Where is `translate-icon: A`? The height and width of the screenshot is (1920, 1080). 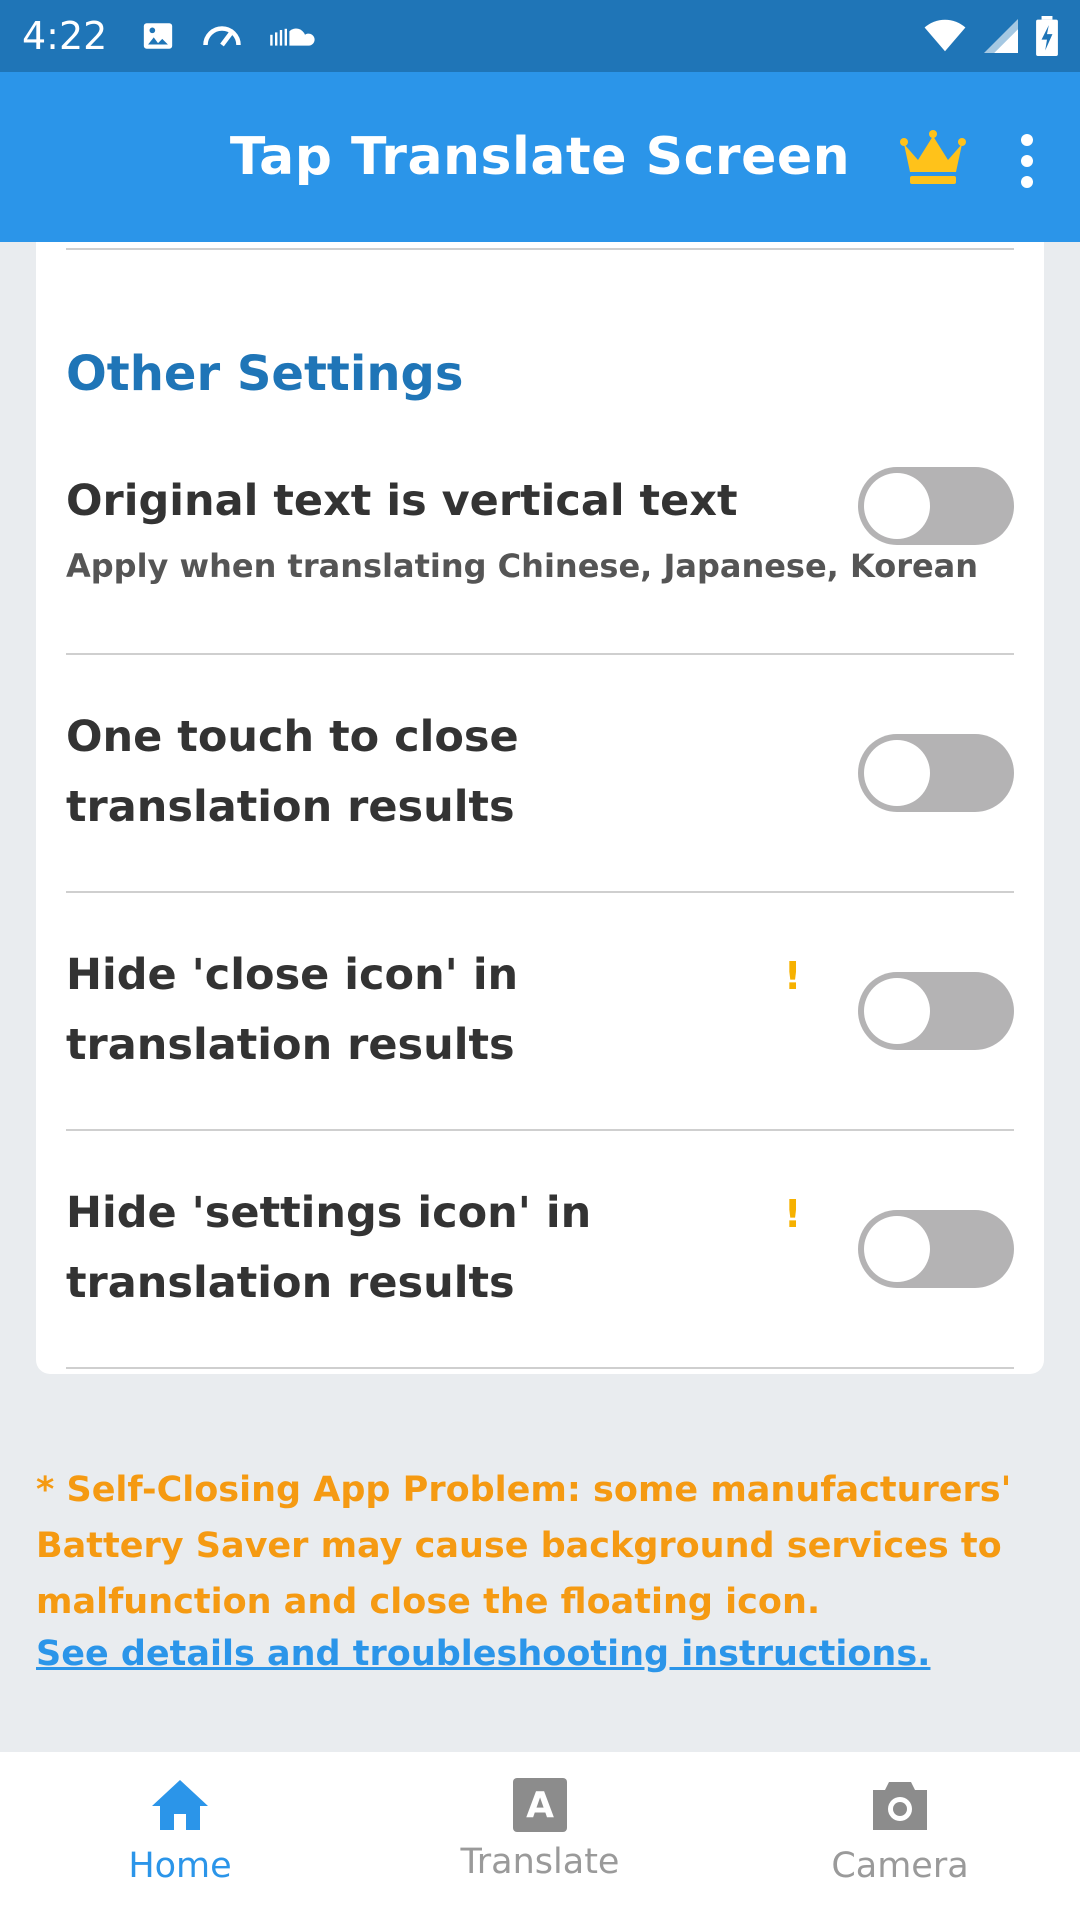 translate-icon: A is located at coordinates (540, 1805).